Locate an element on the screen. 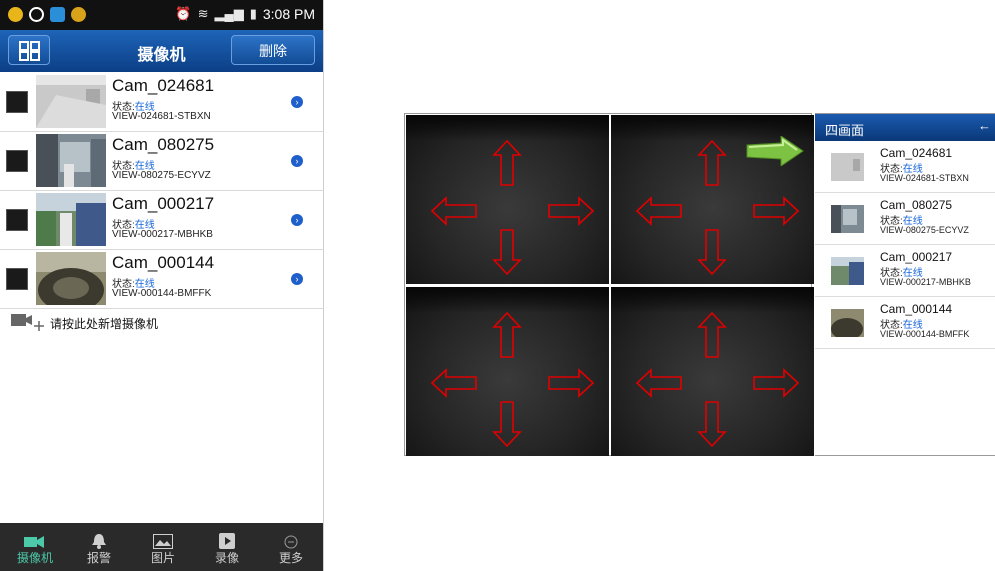  camera-row: Cam_024681 状态:在线 VIEW-024681-STBXN › is located at coordinates (161, 102).